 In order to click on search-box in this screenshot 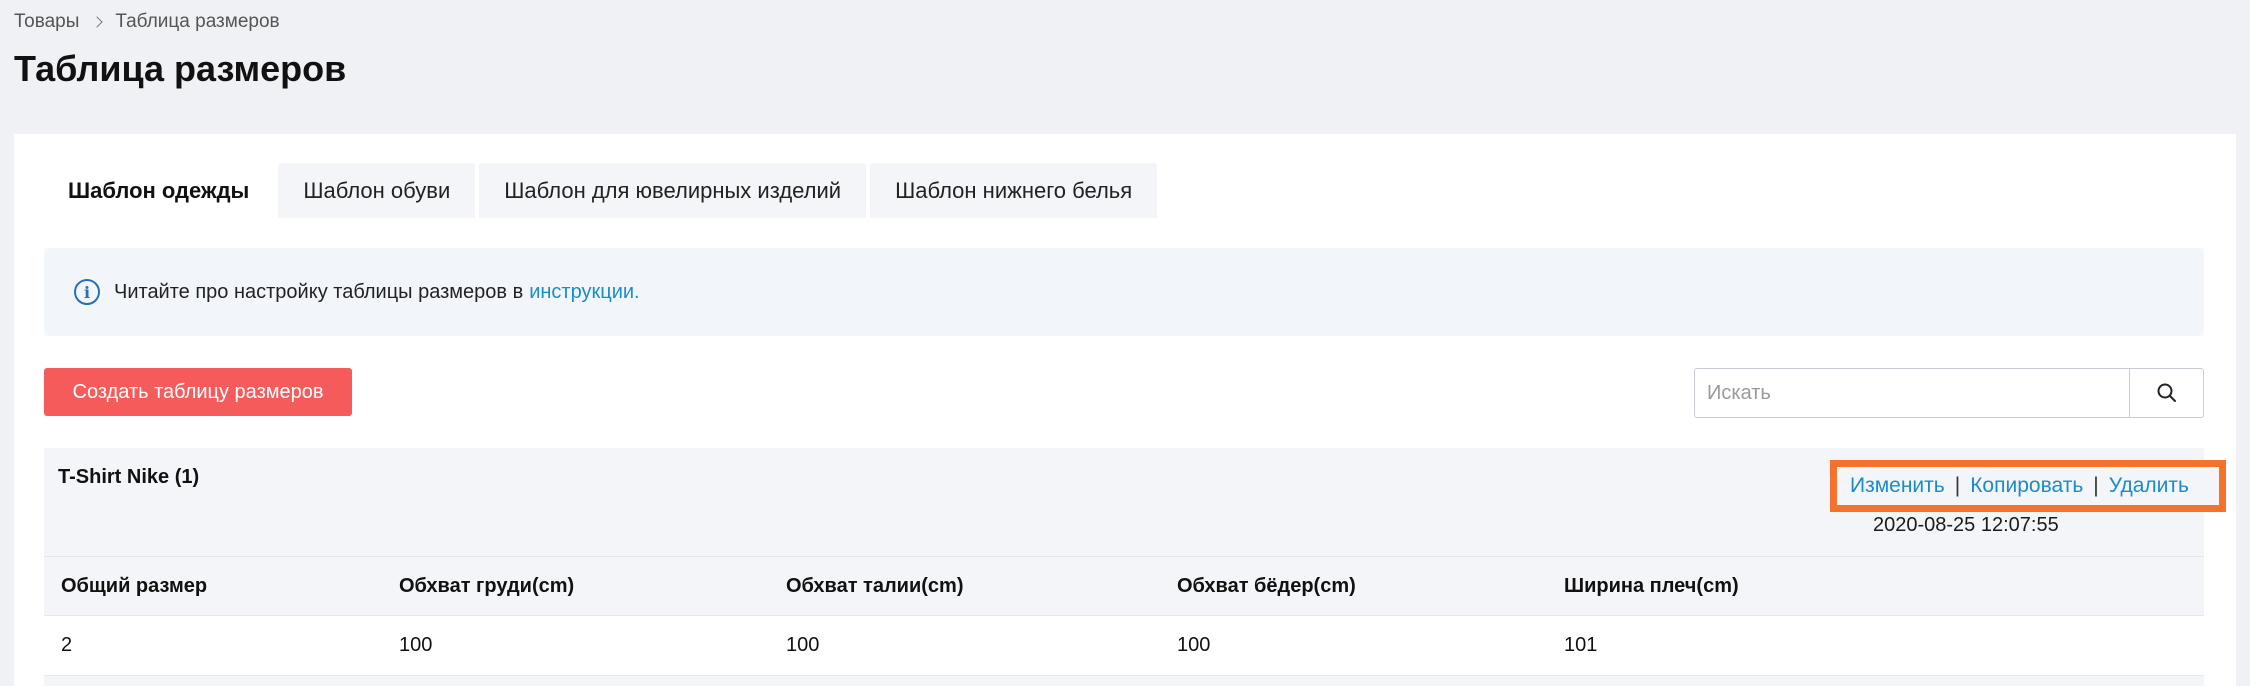, I will do `click(1949, 393)`.